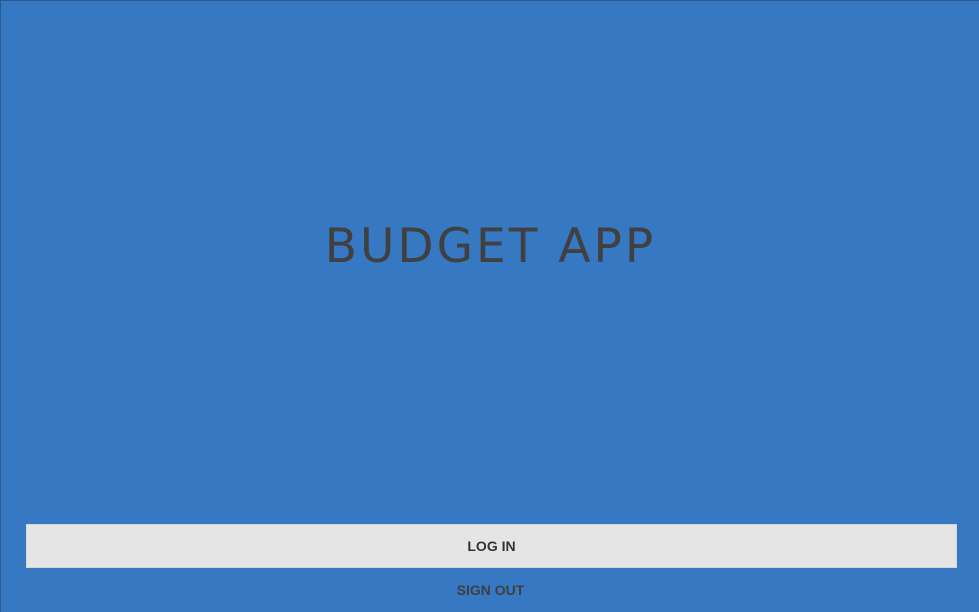  Describe the element at coordinates (490, 590) in the screenshot. I see `signout-link: SIGN OUT` at that location.